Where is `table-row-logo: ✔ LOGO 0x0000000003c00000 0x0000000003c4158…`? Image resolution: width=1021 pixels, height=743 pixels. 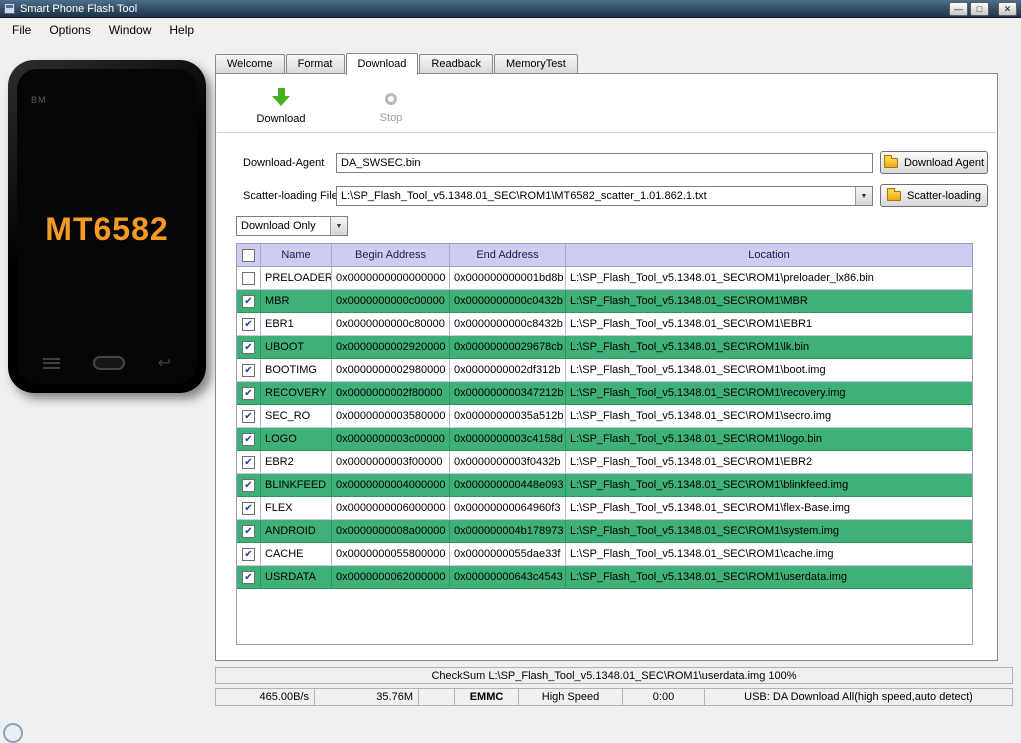 table-row-logo: ✔ LOGO 0x0000000003c00000 0x0000000003c4158… is located at coordinates (604, 439).